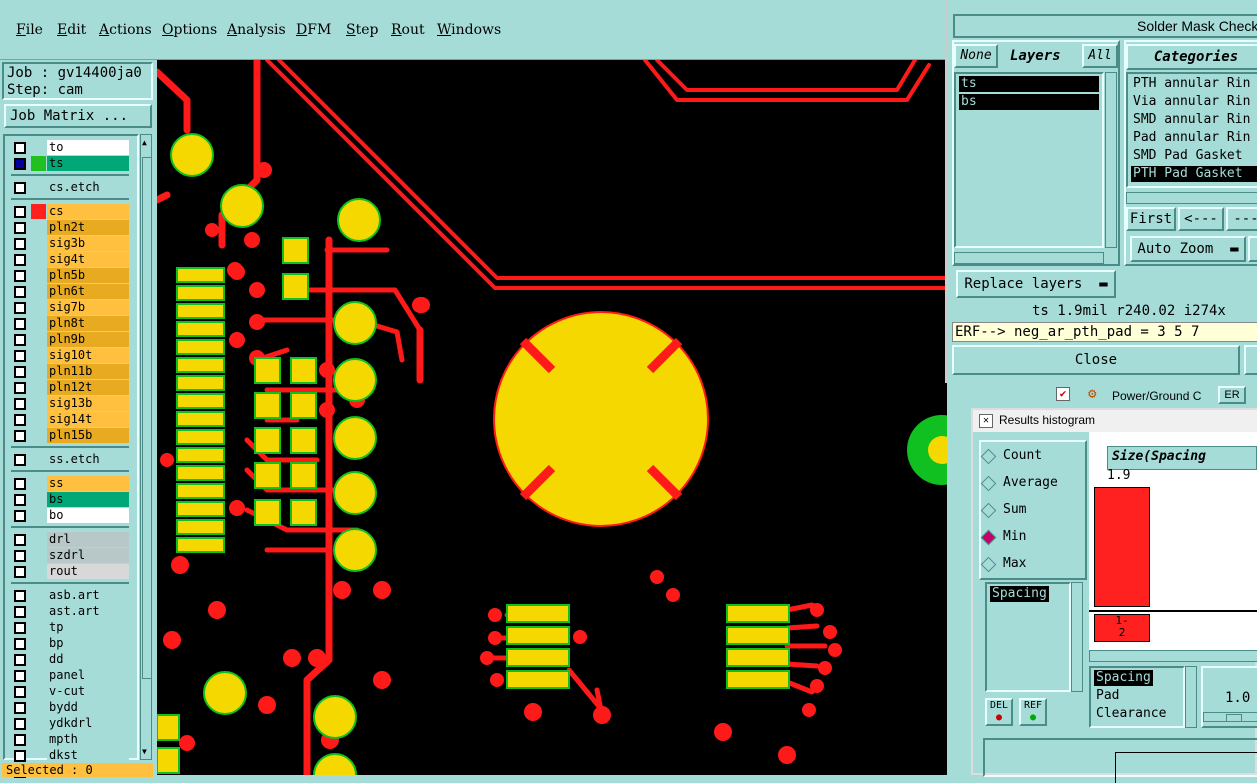  What do you see at coordinates (88, 371) in the screenshot?
I see `layer-name: pln11b` at bounding box center [88, 371].